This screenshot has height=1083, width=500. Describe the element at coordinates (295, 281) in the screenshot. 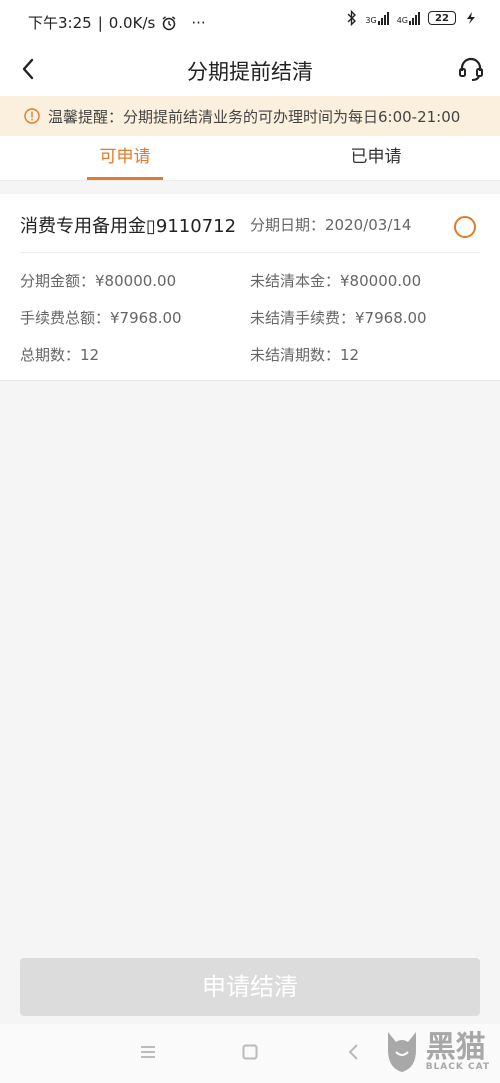

I see `unpaid-principal-label: 未结清本金：` at that location.